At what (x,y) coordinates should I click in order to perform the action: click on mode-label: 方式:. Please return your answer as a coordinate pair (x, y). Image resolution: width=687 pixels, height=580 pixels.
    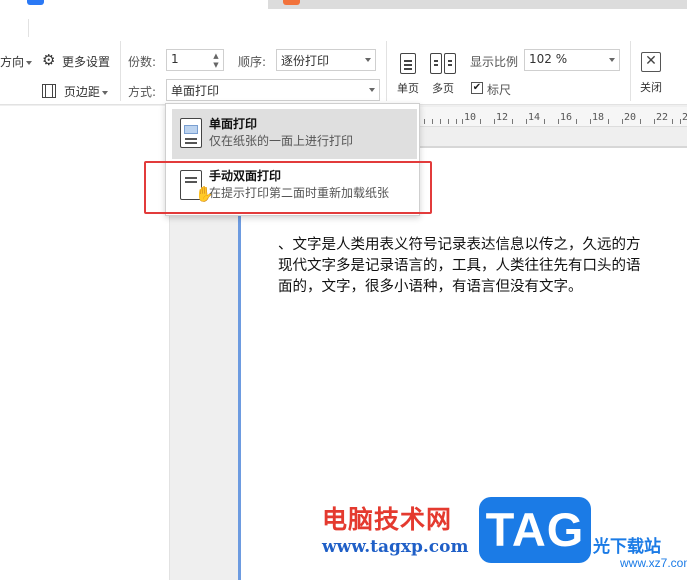
    Looking at the image, I should click on (142, 92).